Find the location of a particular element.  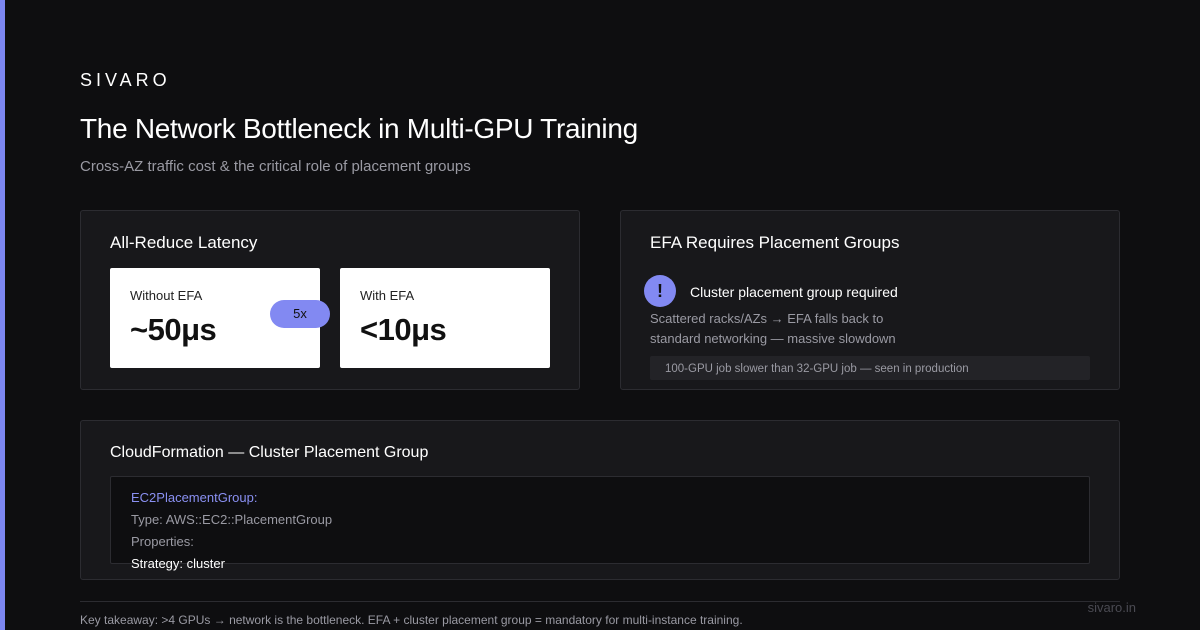

accent-bar is located at coordinates (2, 315).